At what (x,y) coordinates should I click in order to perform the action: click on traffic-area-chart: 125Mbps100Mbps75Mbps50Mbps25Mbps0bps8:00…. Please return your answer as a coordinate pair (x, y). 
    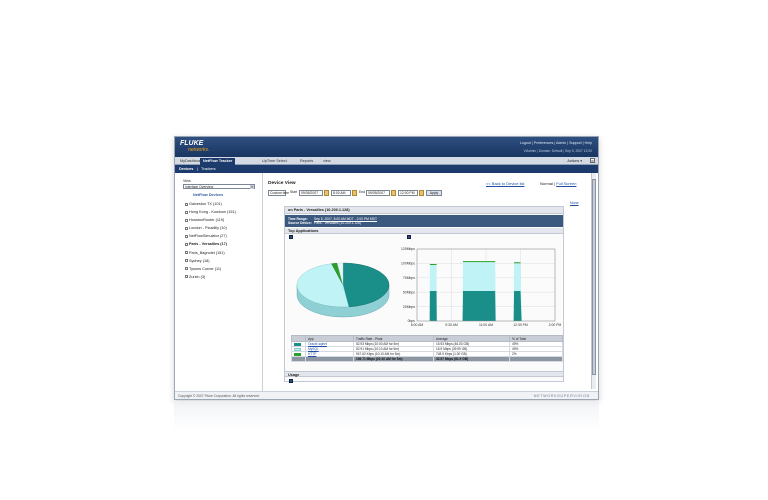
    Looking at the image, I should click on (481, 287).